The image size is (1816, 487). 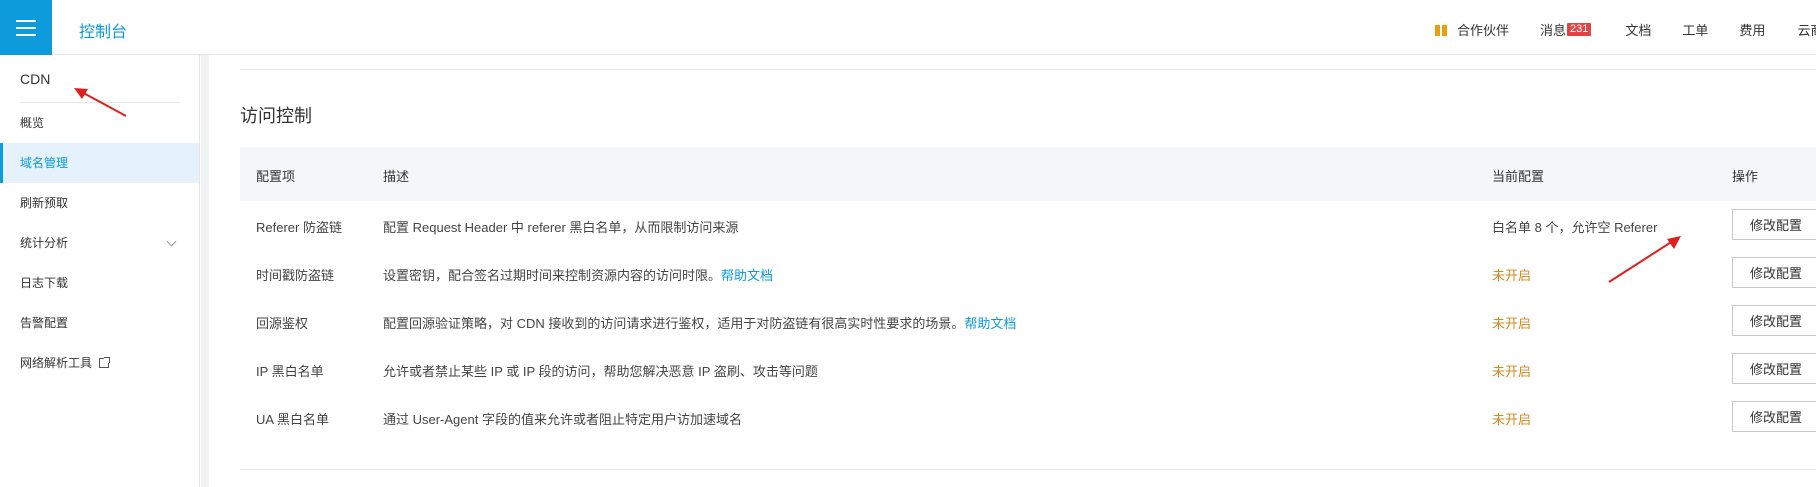 I want to click on sidebar-title: CDN, so click(x=35, y=79).